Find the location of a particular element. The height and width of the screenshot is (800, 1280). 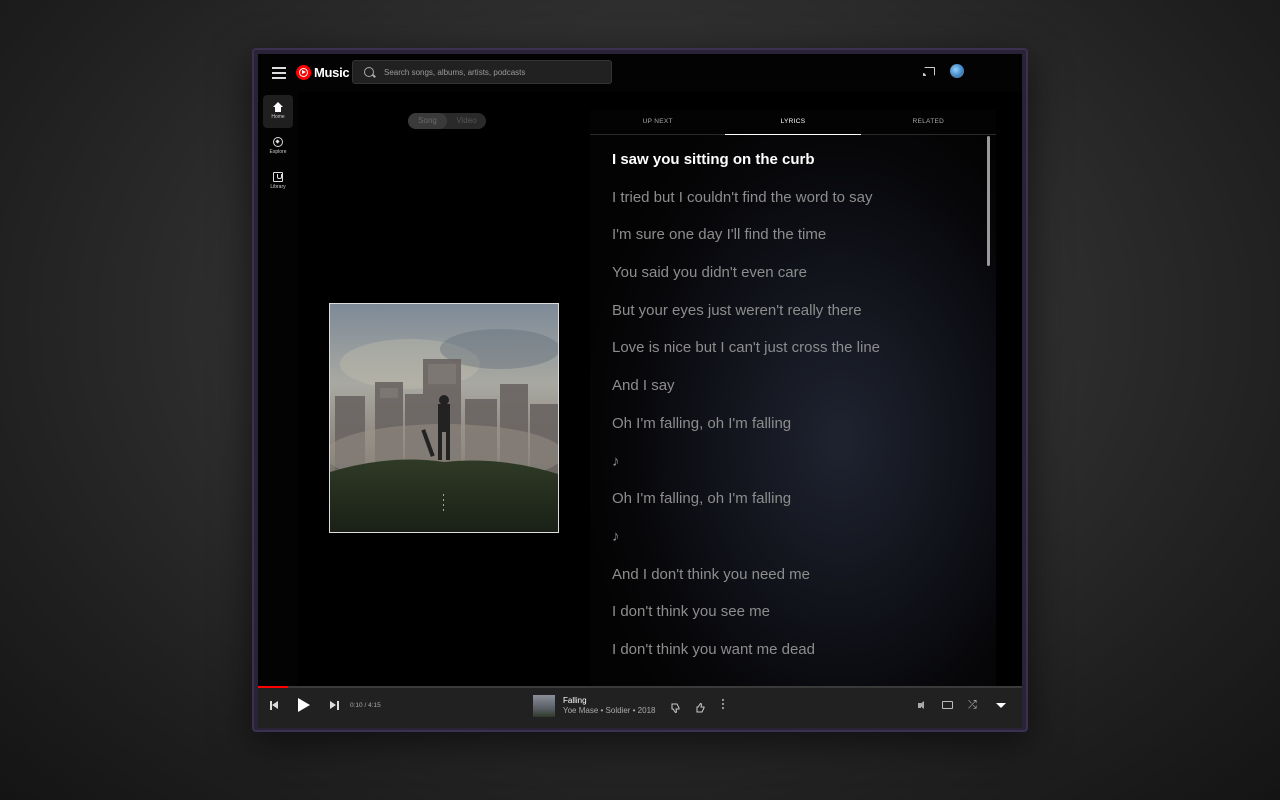

track-thumbnail is located at coordinates (544, 706).